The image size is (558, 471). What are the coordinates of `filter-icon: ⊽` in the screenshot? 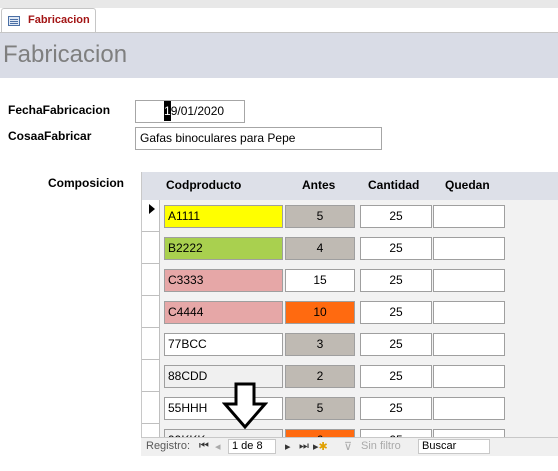 It's located at (348, 446).